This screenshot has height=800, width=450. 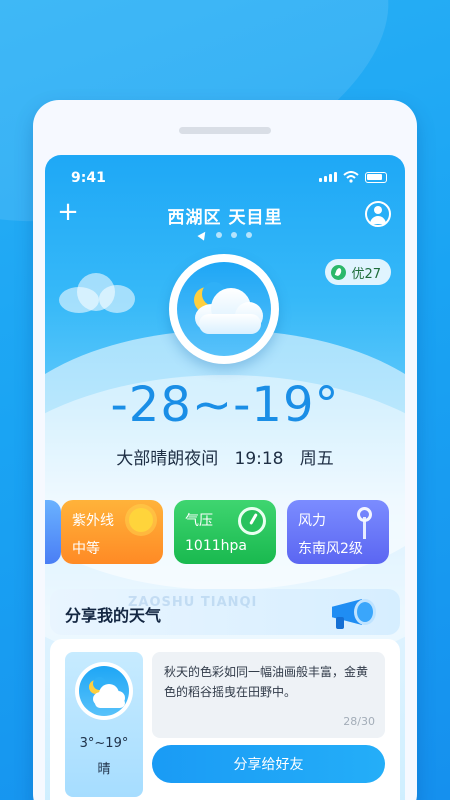 I want to click on aqi-label: 优27, so click(x=366, y=274).